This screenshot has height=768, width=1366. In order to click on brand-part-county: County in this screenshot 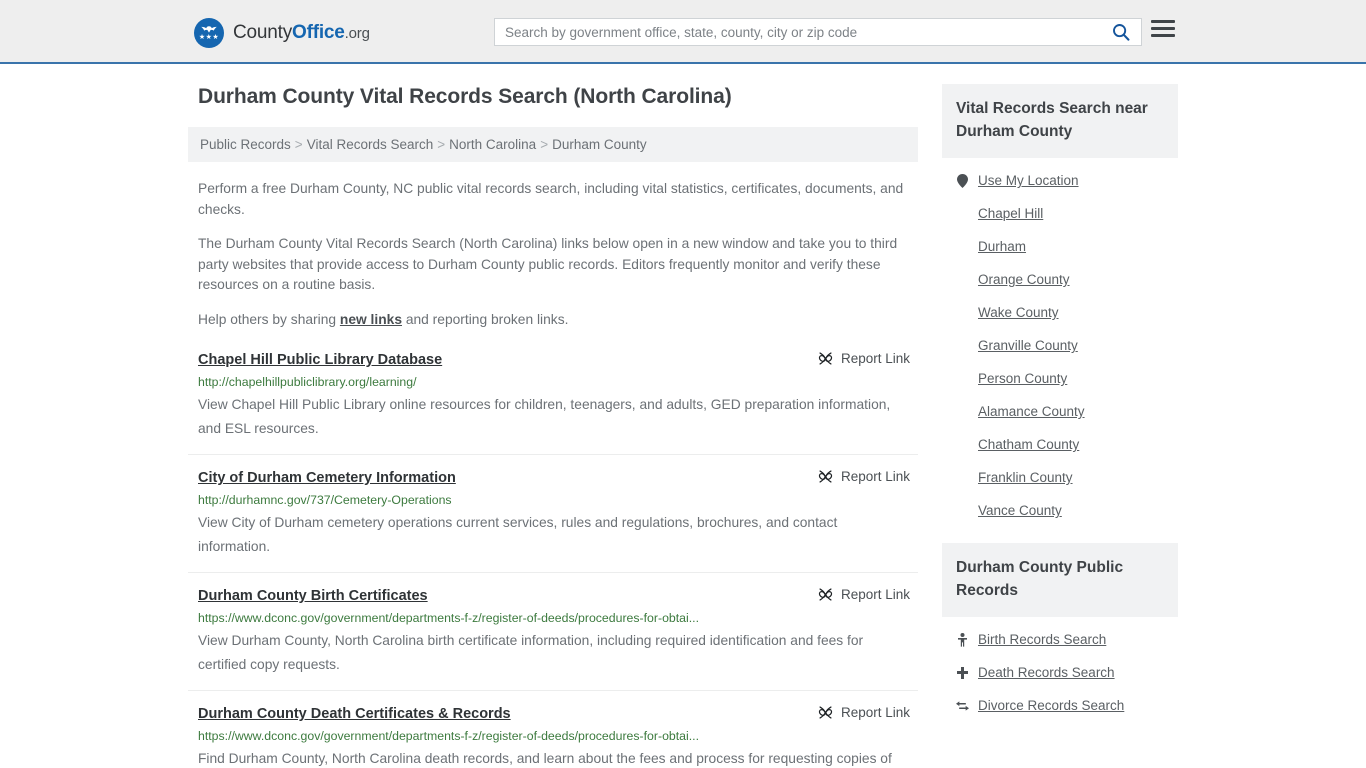, I will do `click(263, 32)`.